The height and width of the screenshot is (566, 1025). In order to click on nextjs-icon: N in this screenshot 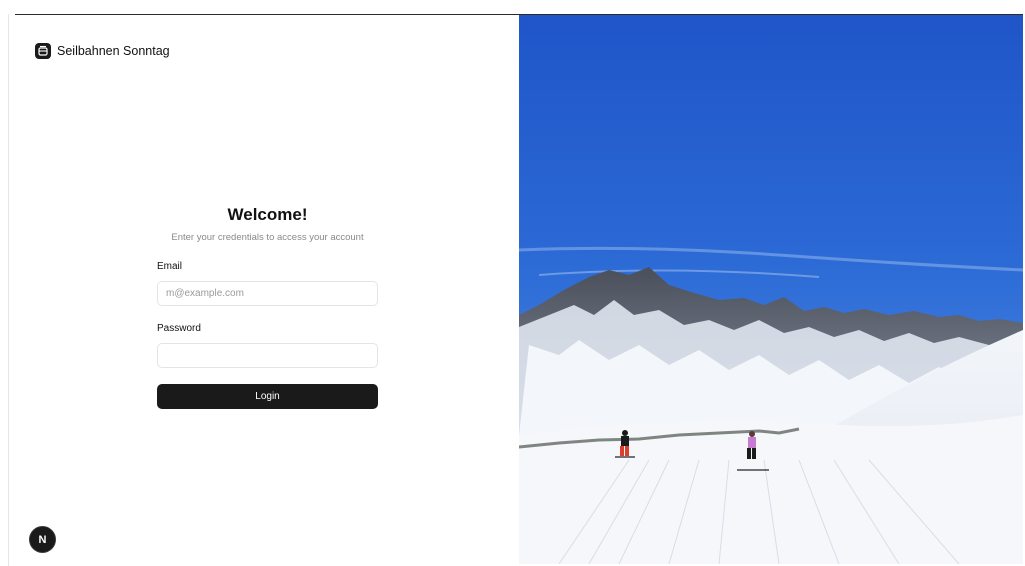, I will do `click(42, 539)`.